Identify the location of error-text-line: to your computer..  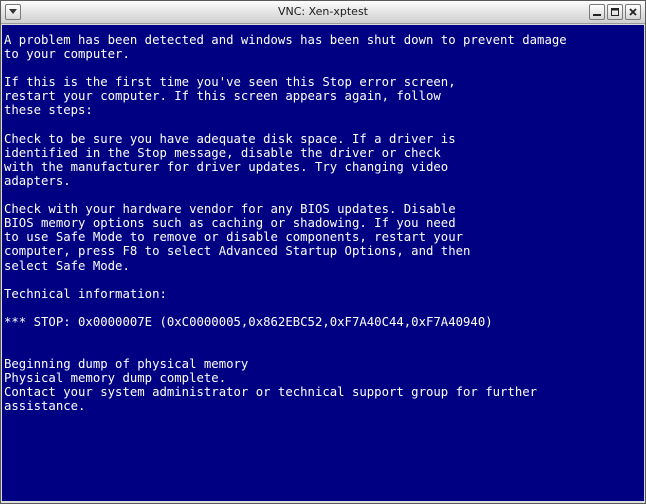
(67, 54).